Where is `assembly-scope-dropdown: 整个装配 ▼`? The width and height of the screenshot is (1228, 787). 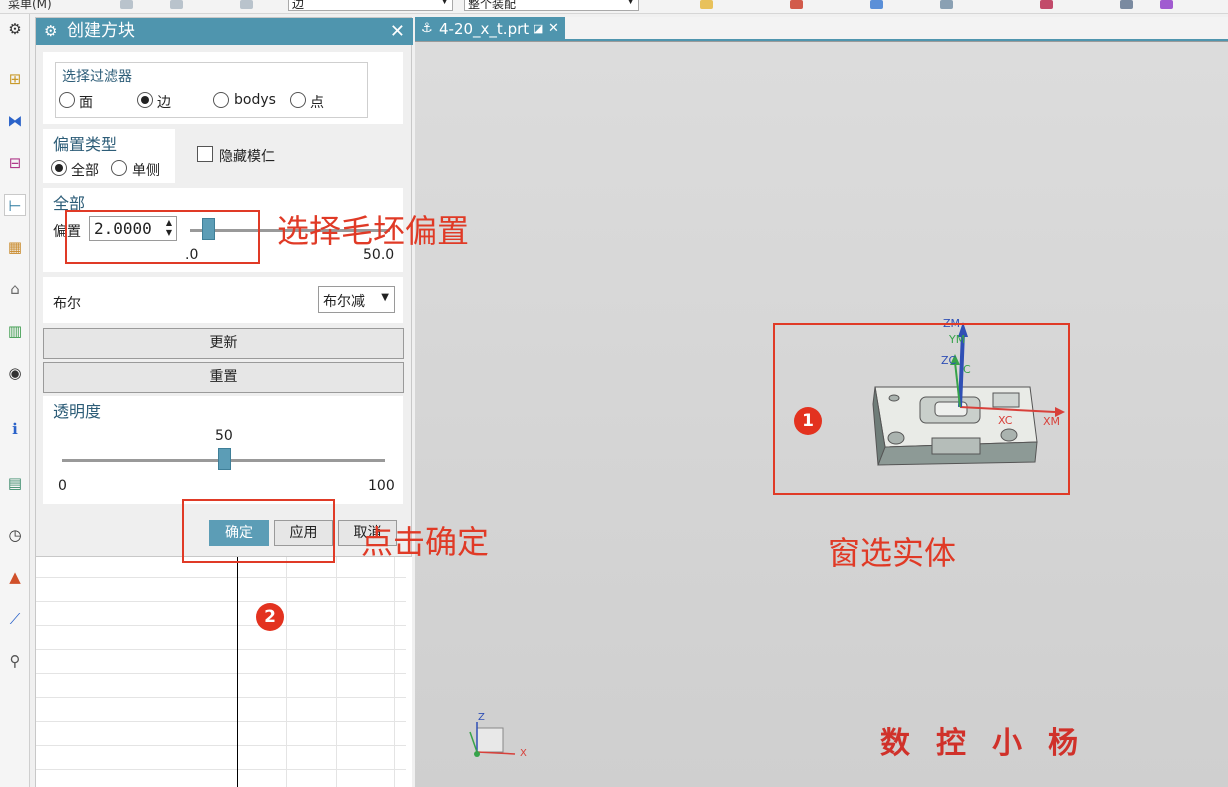 assembly-scope-dropdown: 整个装配 ▼ is located at coordinates (551, 5).